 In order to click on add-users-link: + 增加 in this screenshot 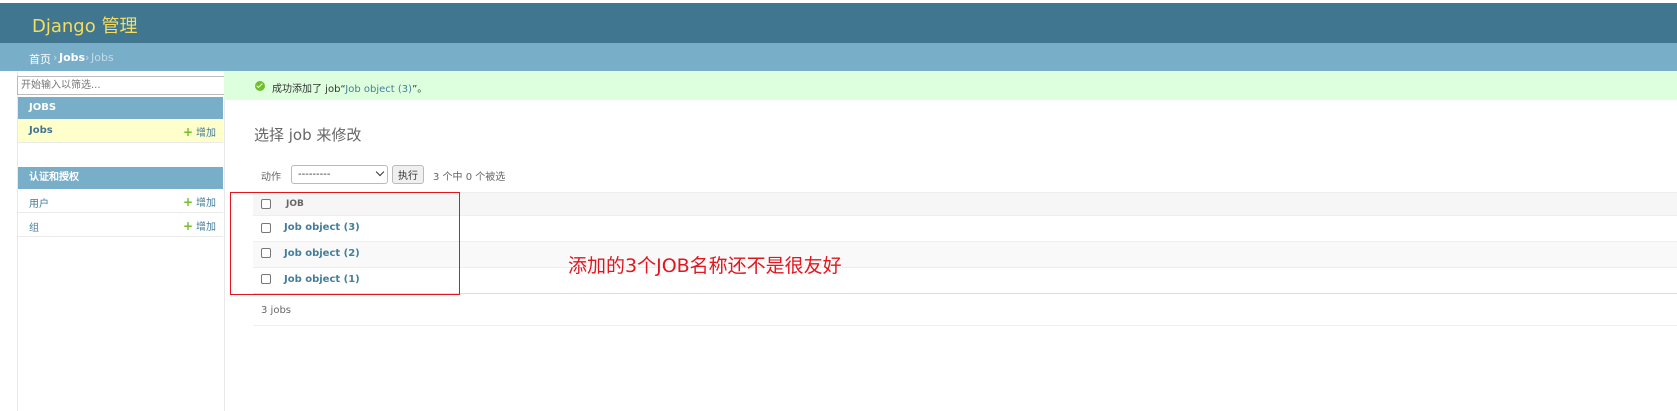, I will do `click(199, 201)`.